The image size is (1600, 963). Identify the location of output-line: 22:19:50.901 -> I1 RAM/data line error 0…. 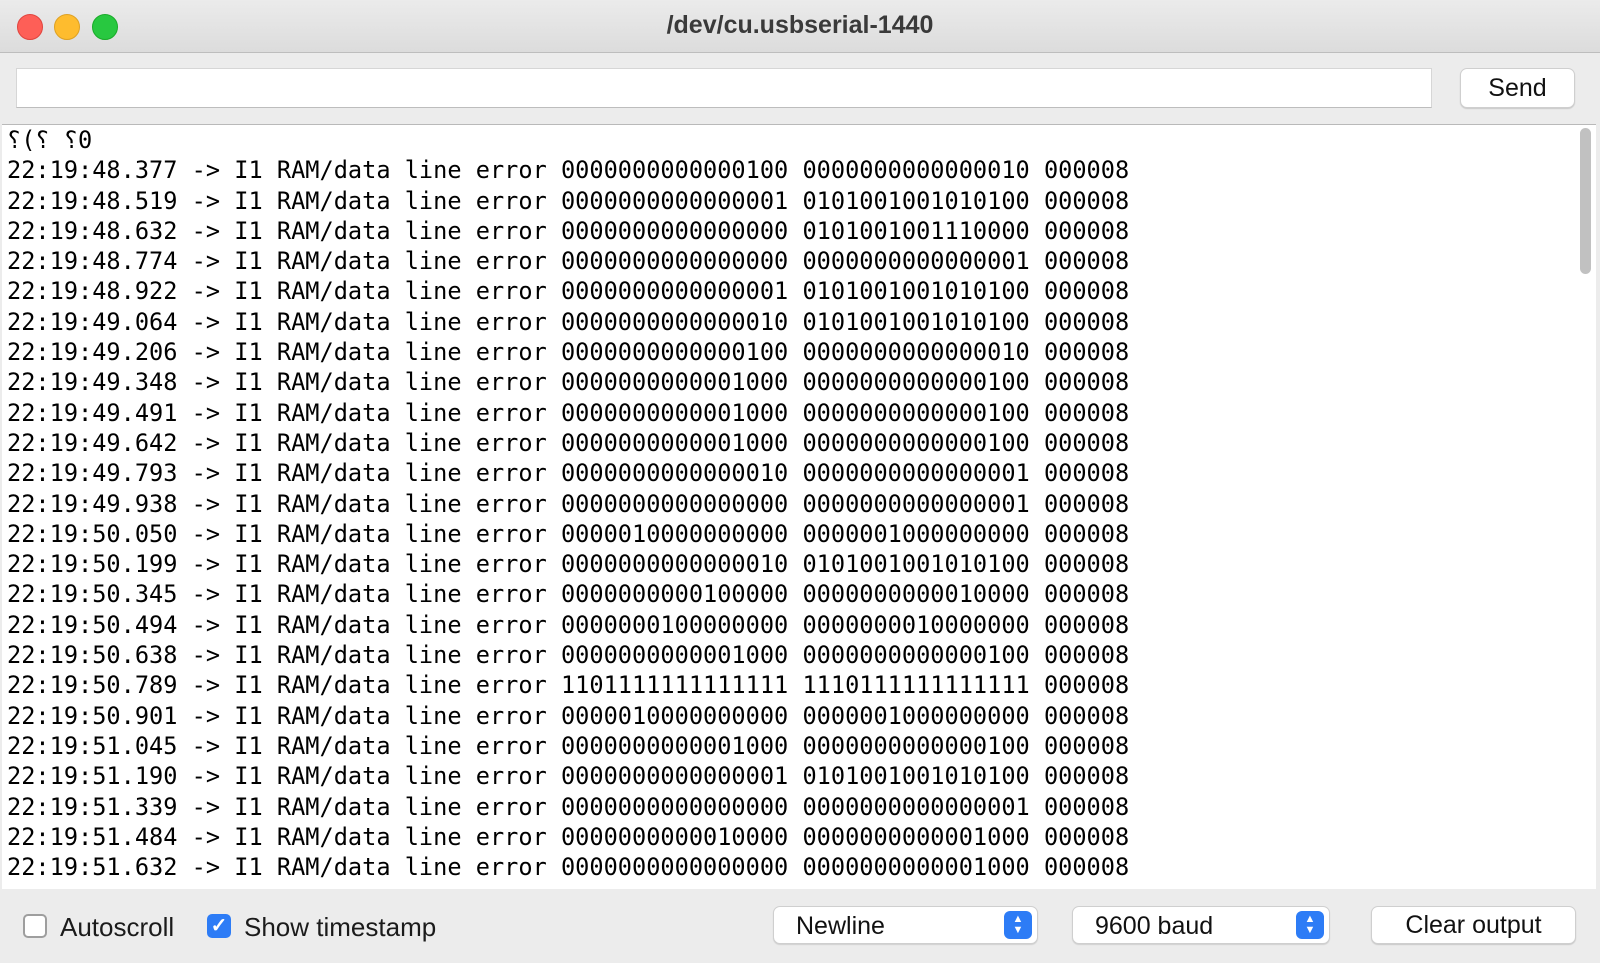
(568, 715).